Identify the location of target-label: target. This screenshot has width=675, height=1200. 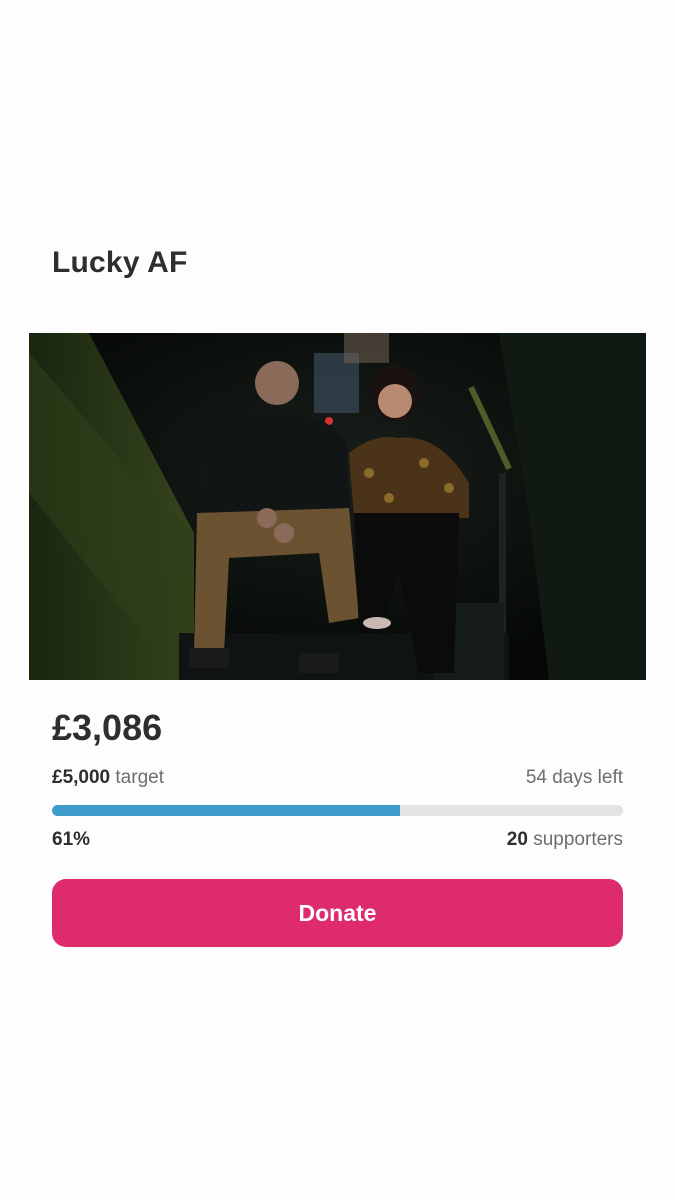
(139, 777).